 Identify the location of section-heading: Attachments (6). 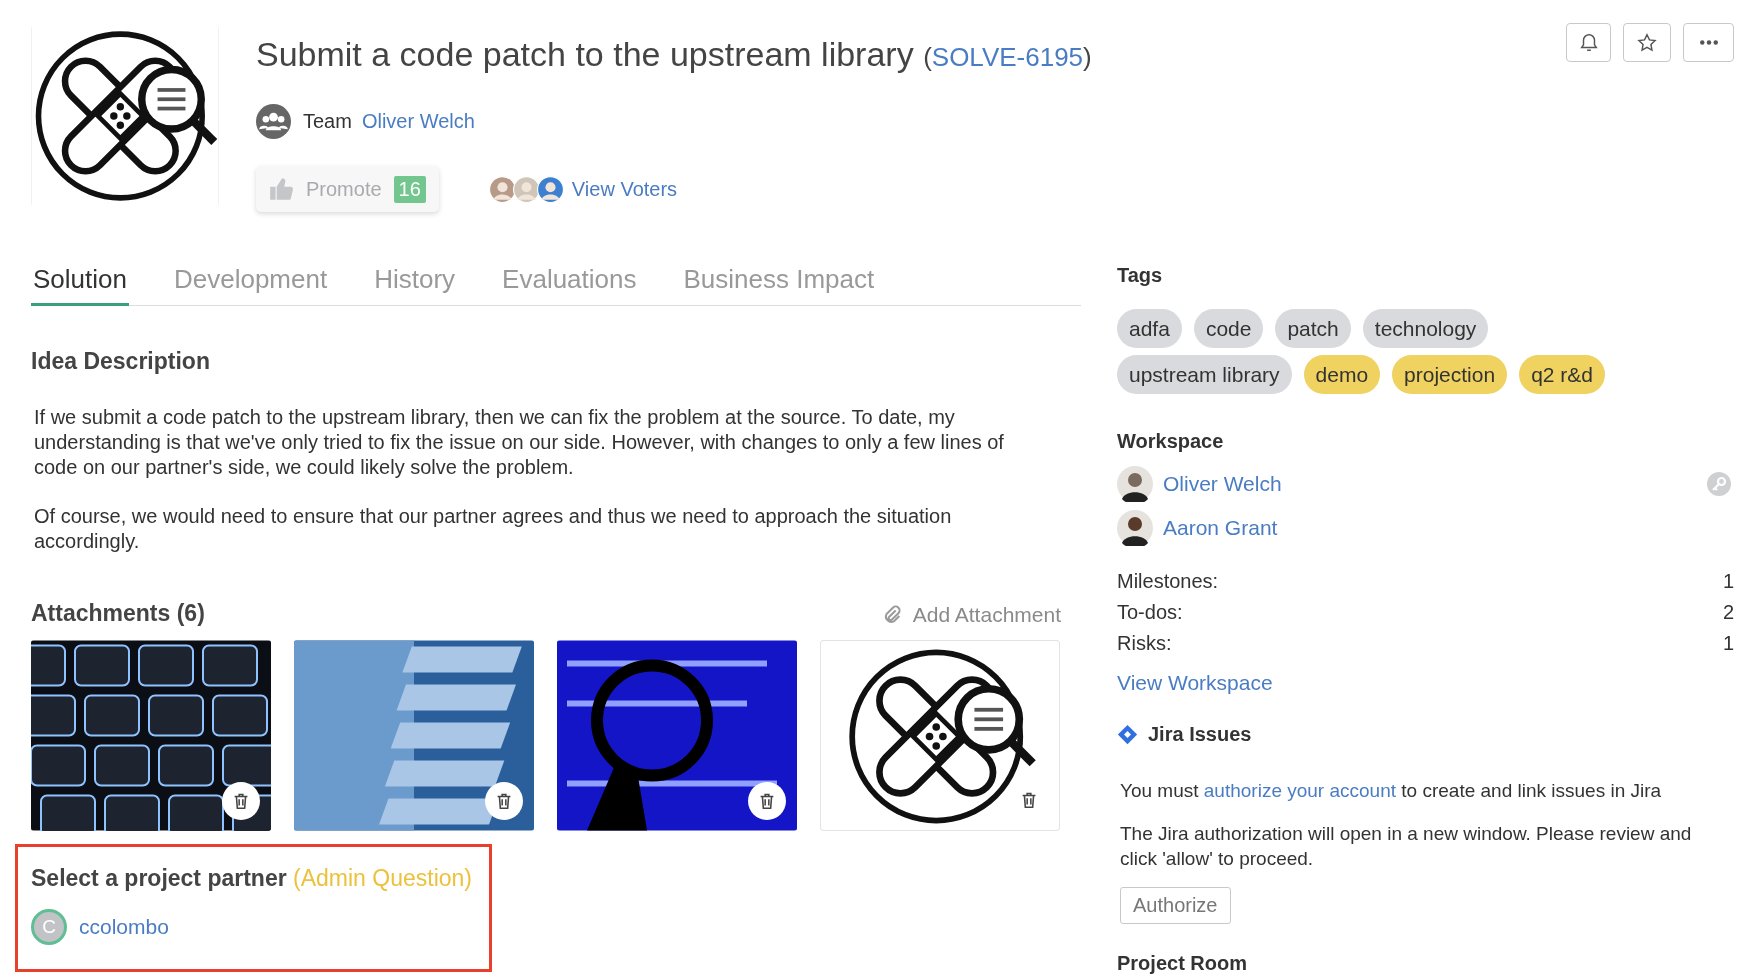
(118, 613).